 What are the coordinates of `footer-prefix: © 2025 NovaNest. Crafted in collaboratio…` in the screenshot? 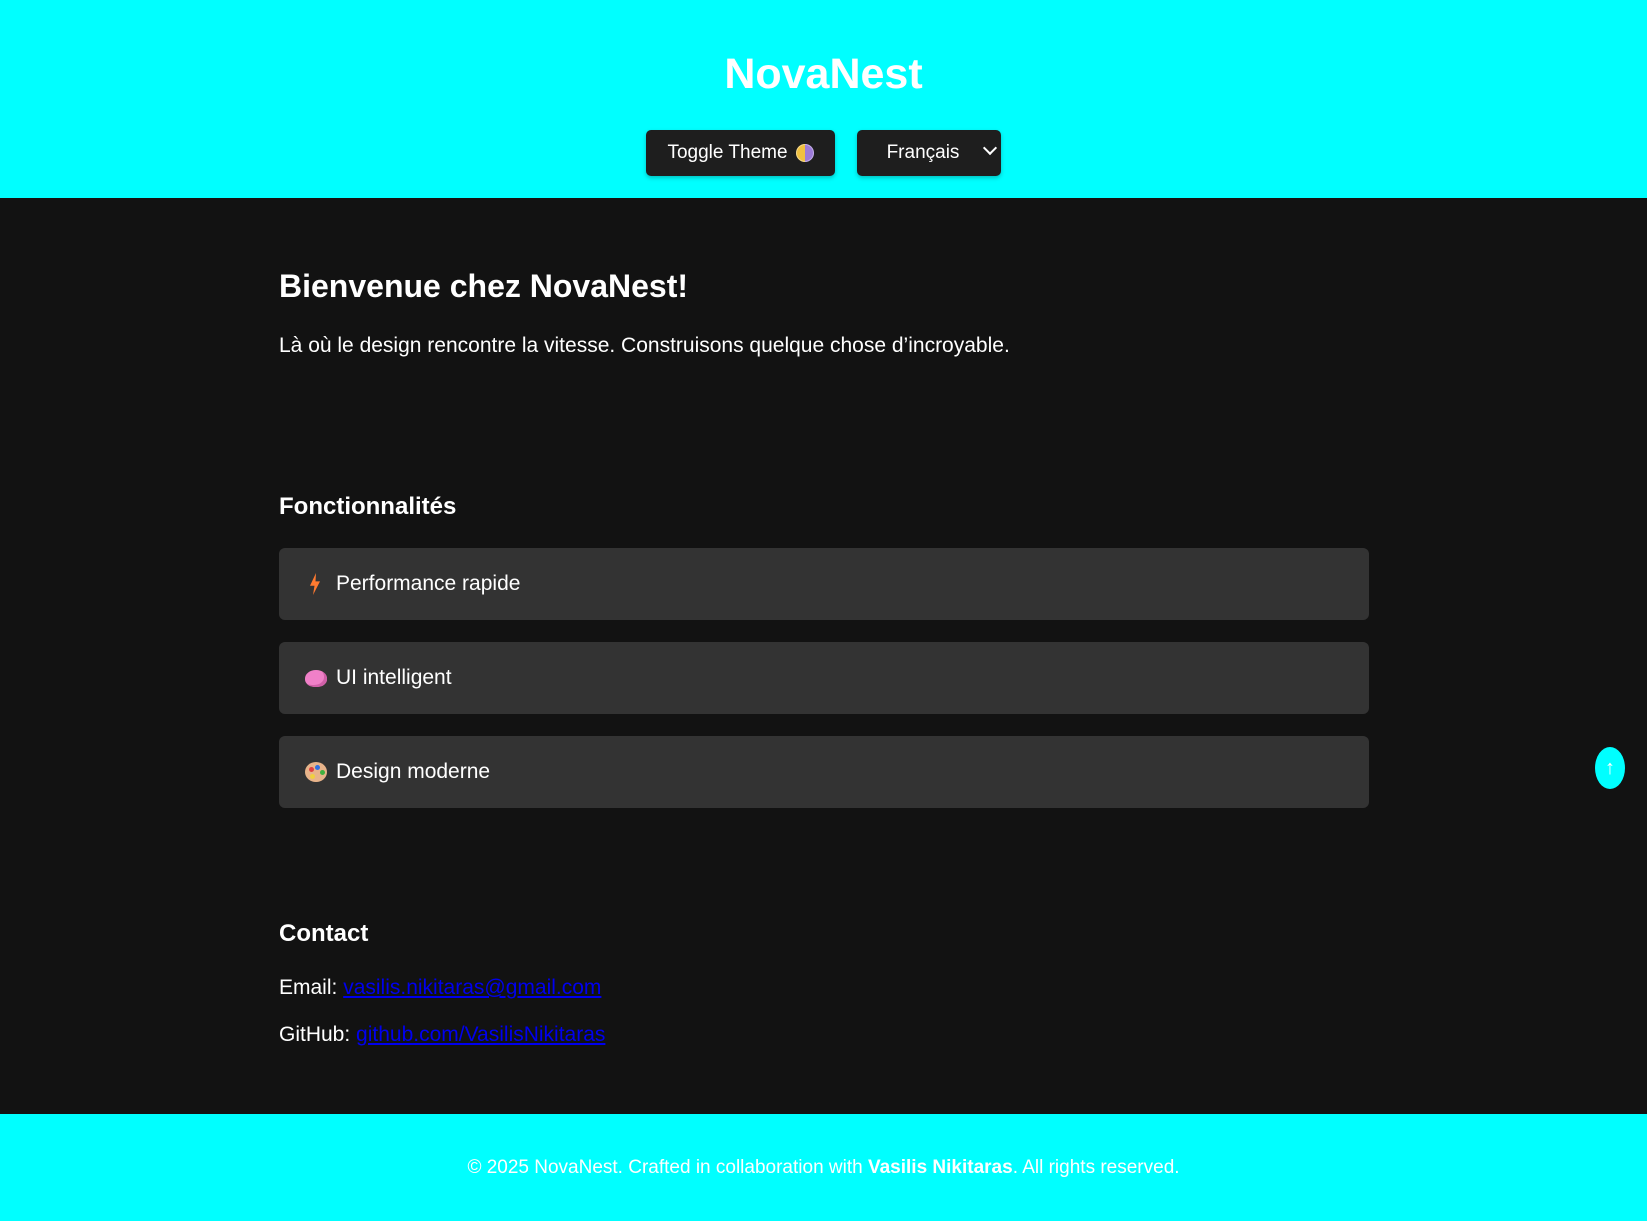 It's located at (665, 1167).